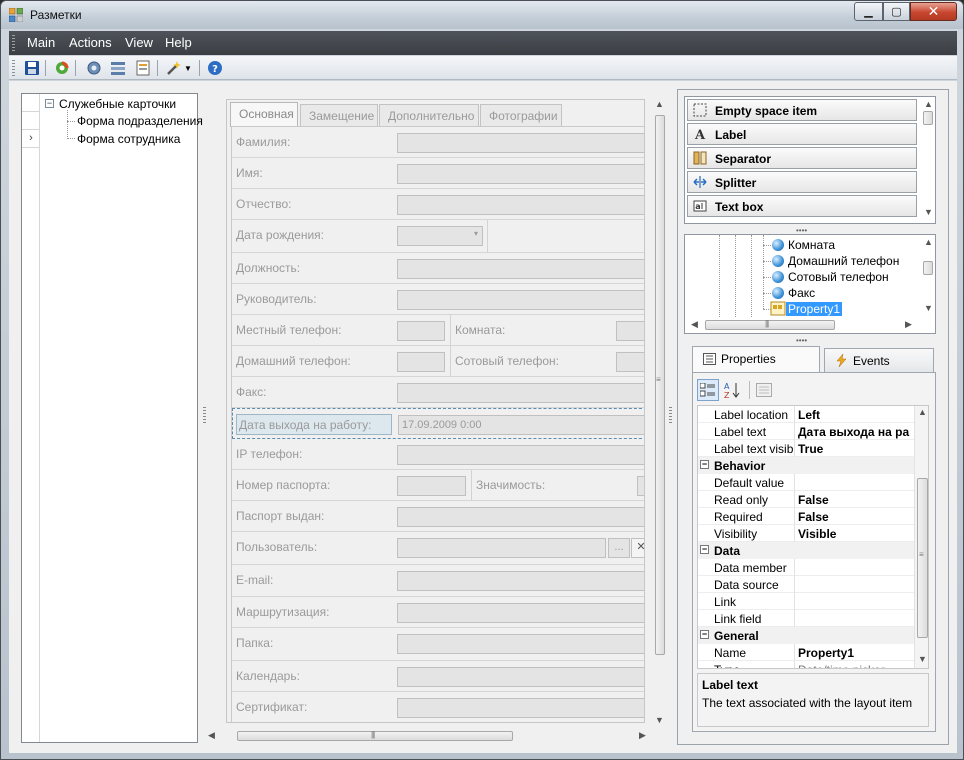  I want to click on clear-button: ✕, so click(637, 548).